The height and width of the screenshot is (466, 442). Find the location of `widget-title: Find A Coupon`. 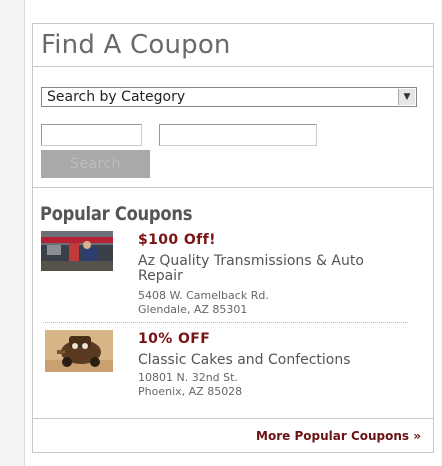

widget-title: Find A Coupon is located at coordinates (136, 45).